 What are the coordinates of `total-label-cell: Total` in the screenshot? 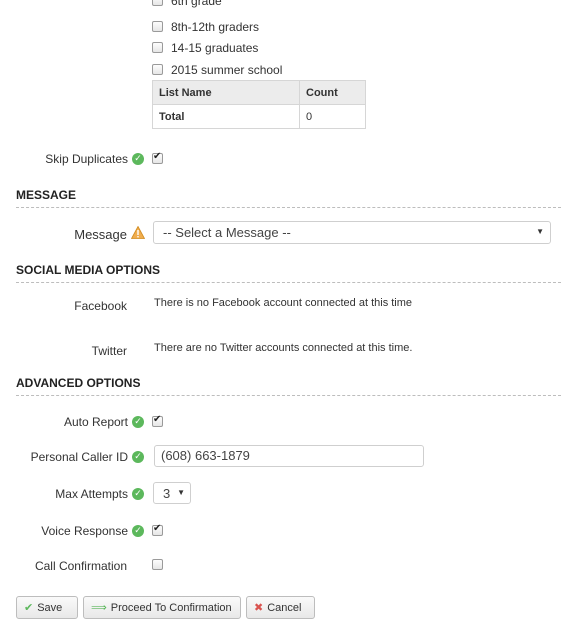 It's located at (226, 116).